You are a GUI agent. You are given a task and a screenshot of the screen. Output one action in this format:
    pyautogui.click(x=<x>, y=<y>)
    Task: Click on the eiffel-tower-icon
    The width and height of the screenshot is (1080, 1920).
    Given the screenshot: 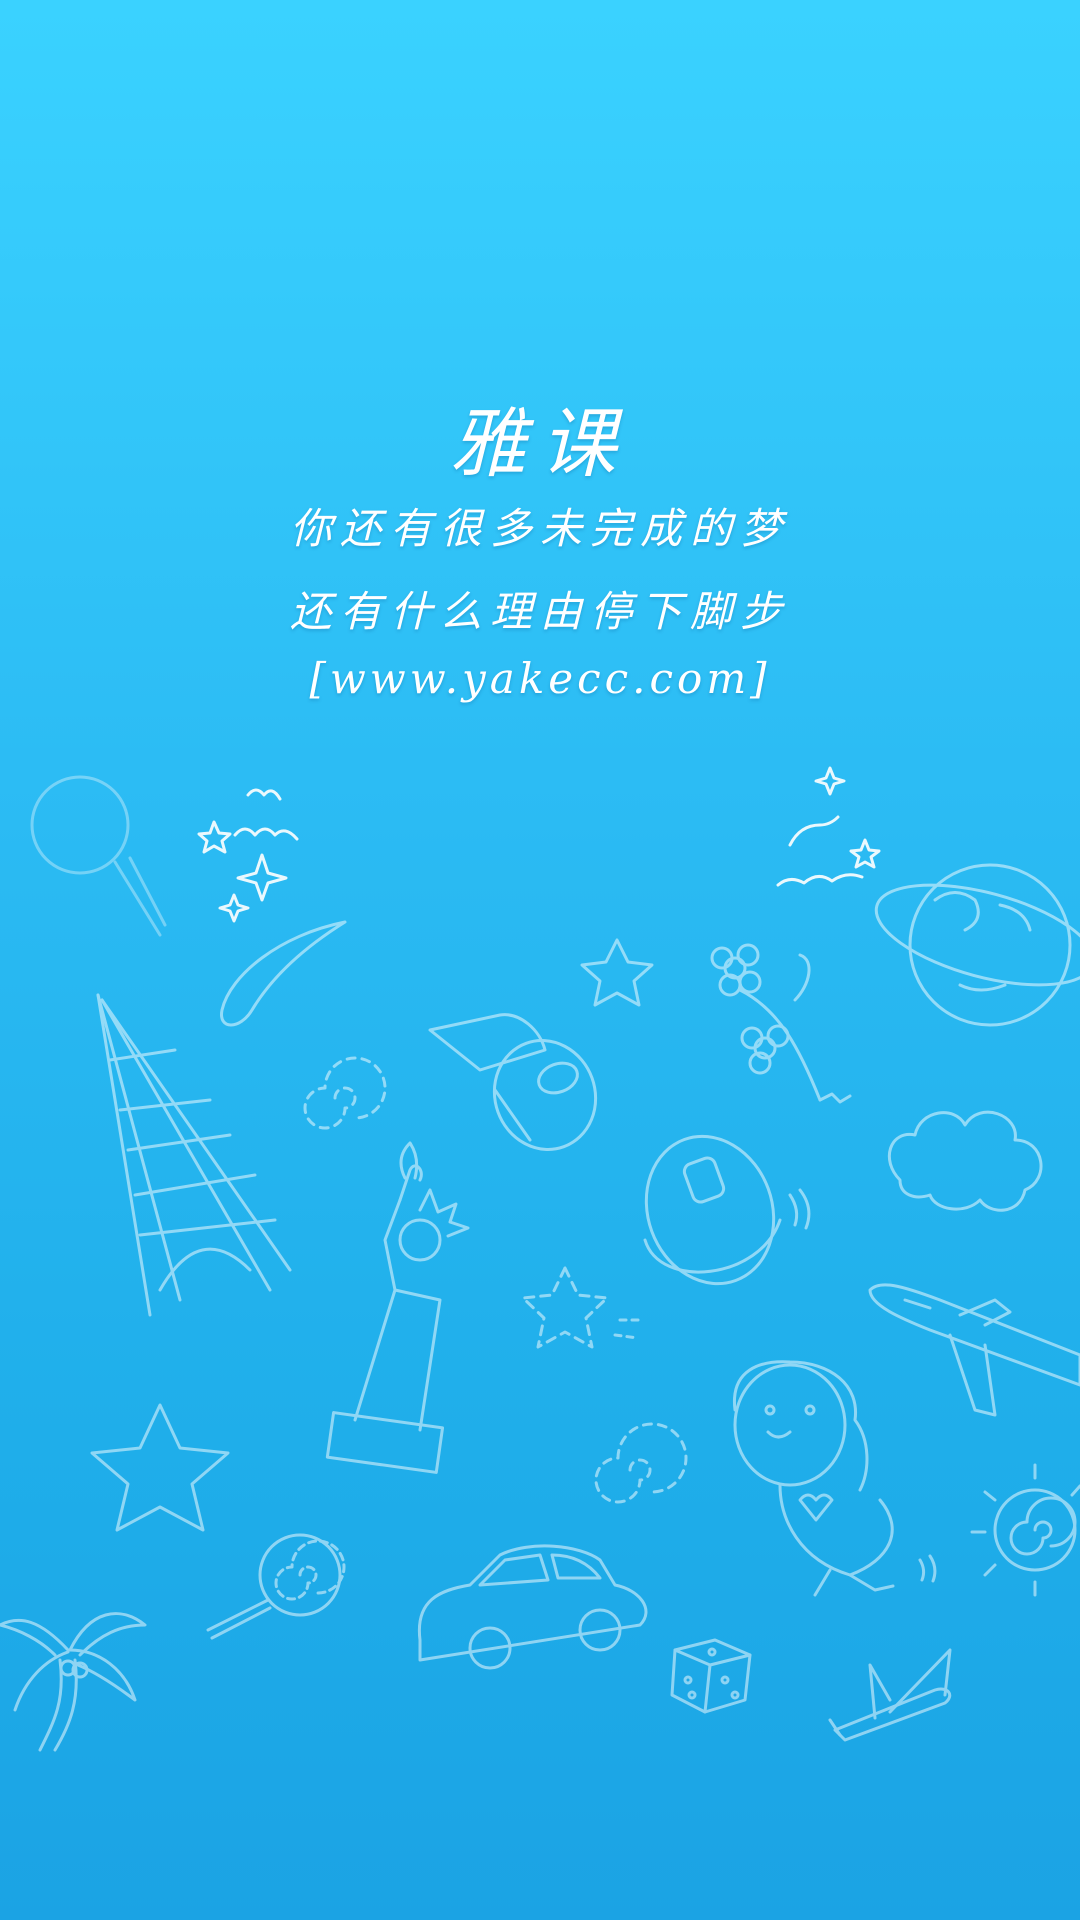 What is the action you would take?
    pyautogui.click(x=194, y=1155)
    